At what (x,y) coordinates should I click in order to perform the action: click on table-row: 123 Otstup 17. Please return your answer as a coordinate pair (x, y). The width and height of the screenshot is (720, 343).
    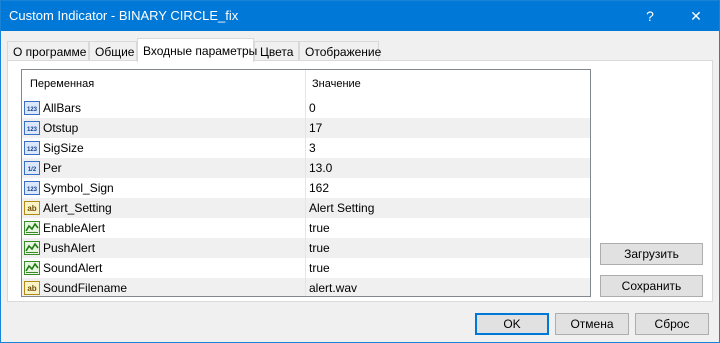
    Looking at the image, I should click on (306, 128).